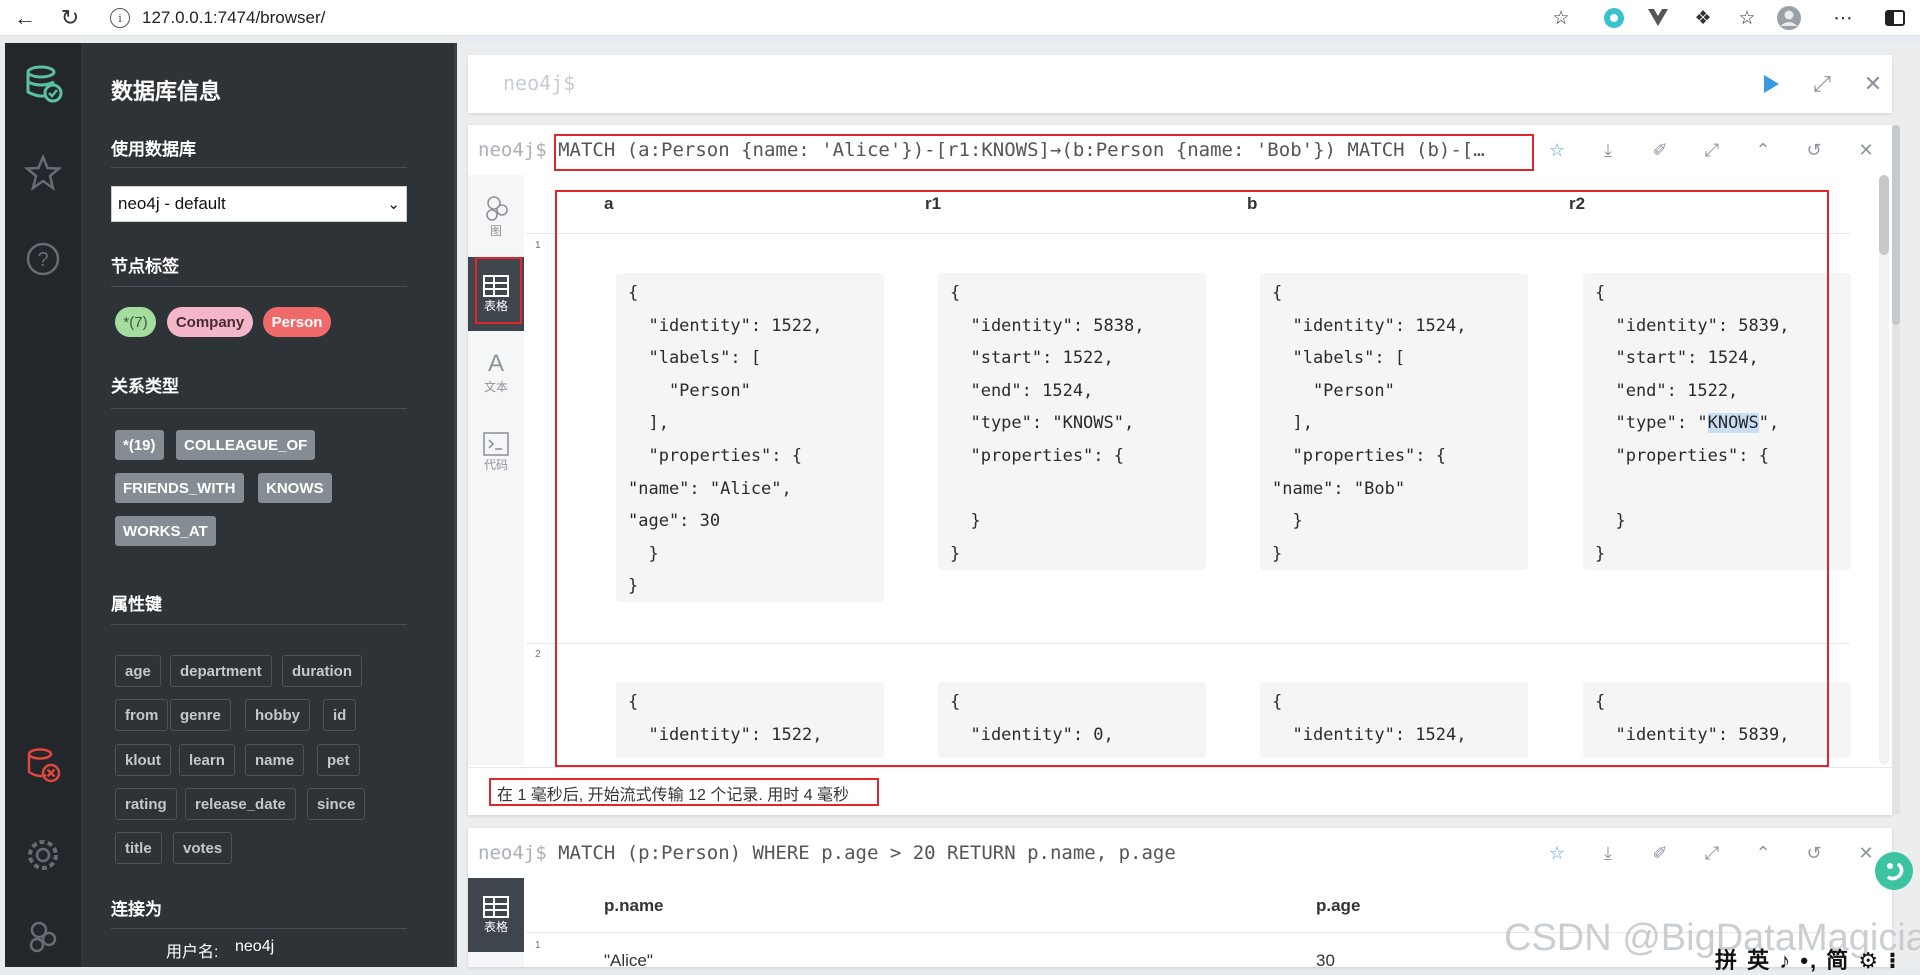 This screenshot has width=1920, height=975. Describe the element at coordinates (240, 804) in the screenshot. I see `property-key: release_date` at that location.